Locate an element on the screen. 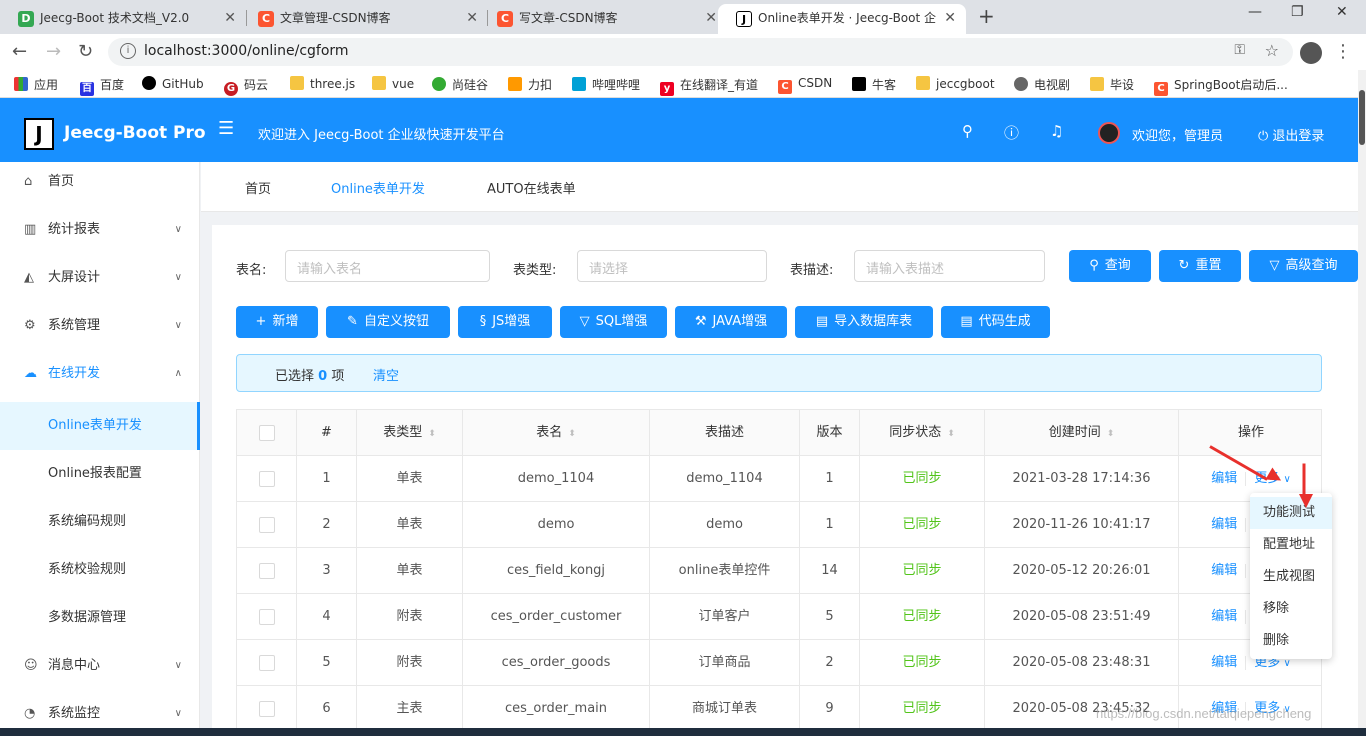 This screenshot has width=1366, height=736. sql-enhance-button: ▽ SQL增强 is located at coordinates (613, 322).